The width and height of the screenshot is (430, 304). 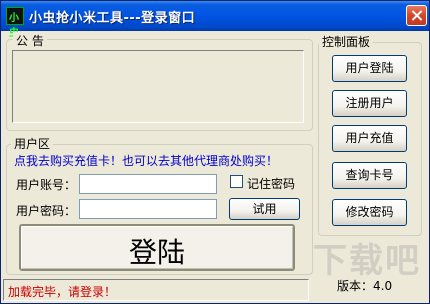 What do you see at coordinates (112, 18) in the screenshot?
I see `window-title: 小虫抢小米工具---登录窗口` at bounding box center [112, 18].